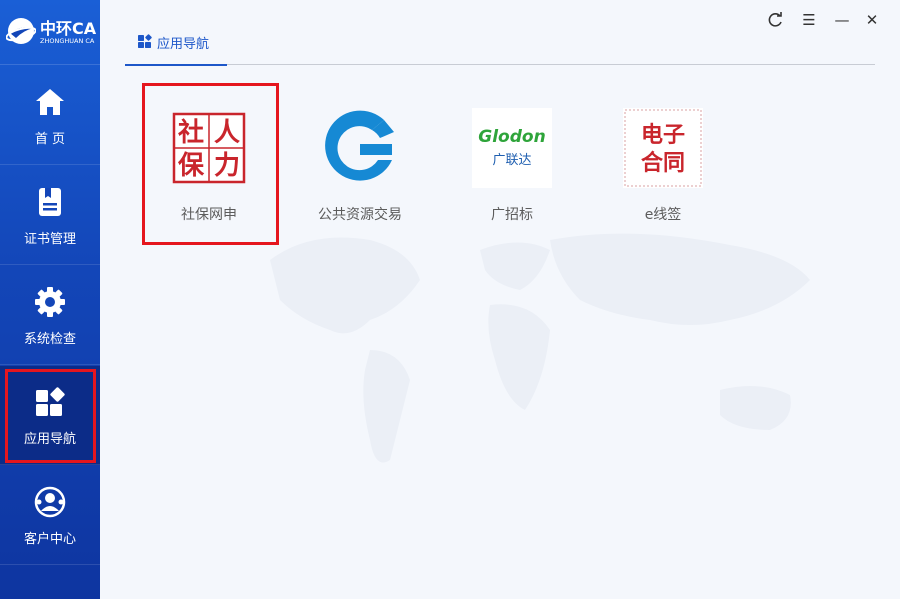 The height and width of the screenshot is (599, 900). Describe the element at coordinates (359, 145) in the screenshot. I see `public-resource-logo-icon` at that location.